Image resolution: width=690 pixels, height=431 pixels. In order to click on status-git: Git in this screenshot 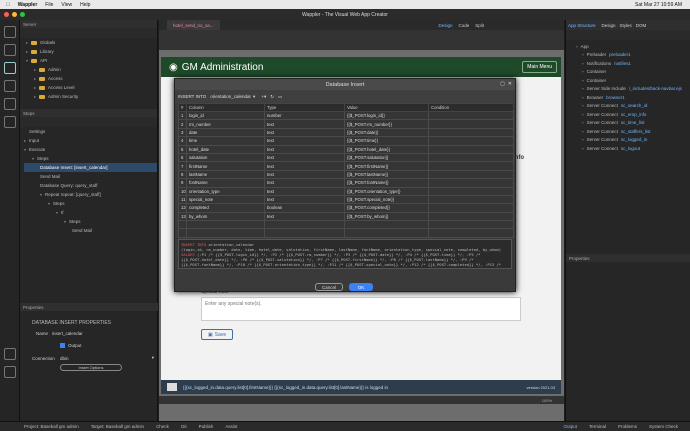, I will do `click(184, 426)`.